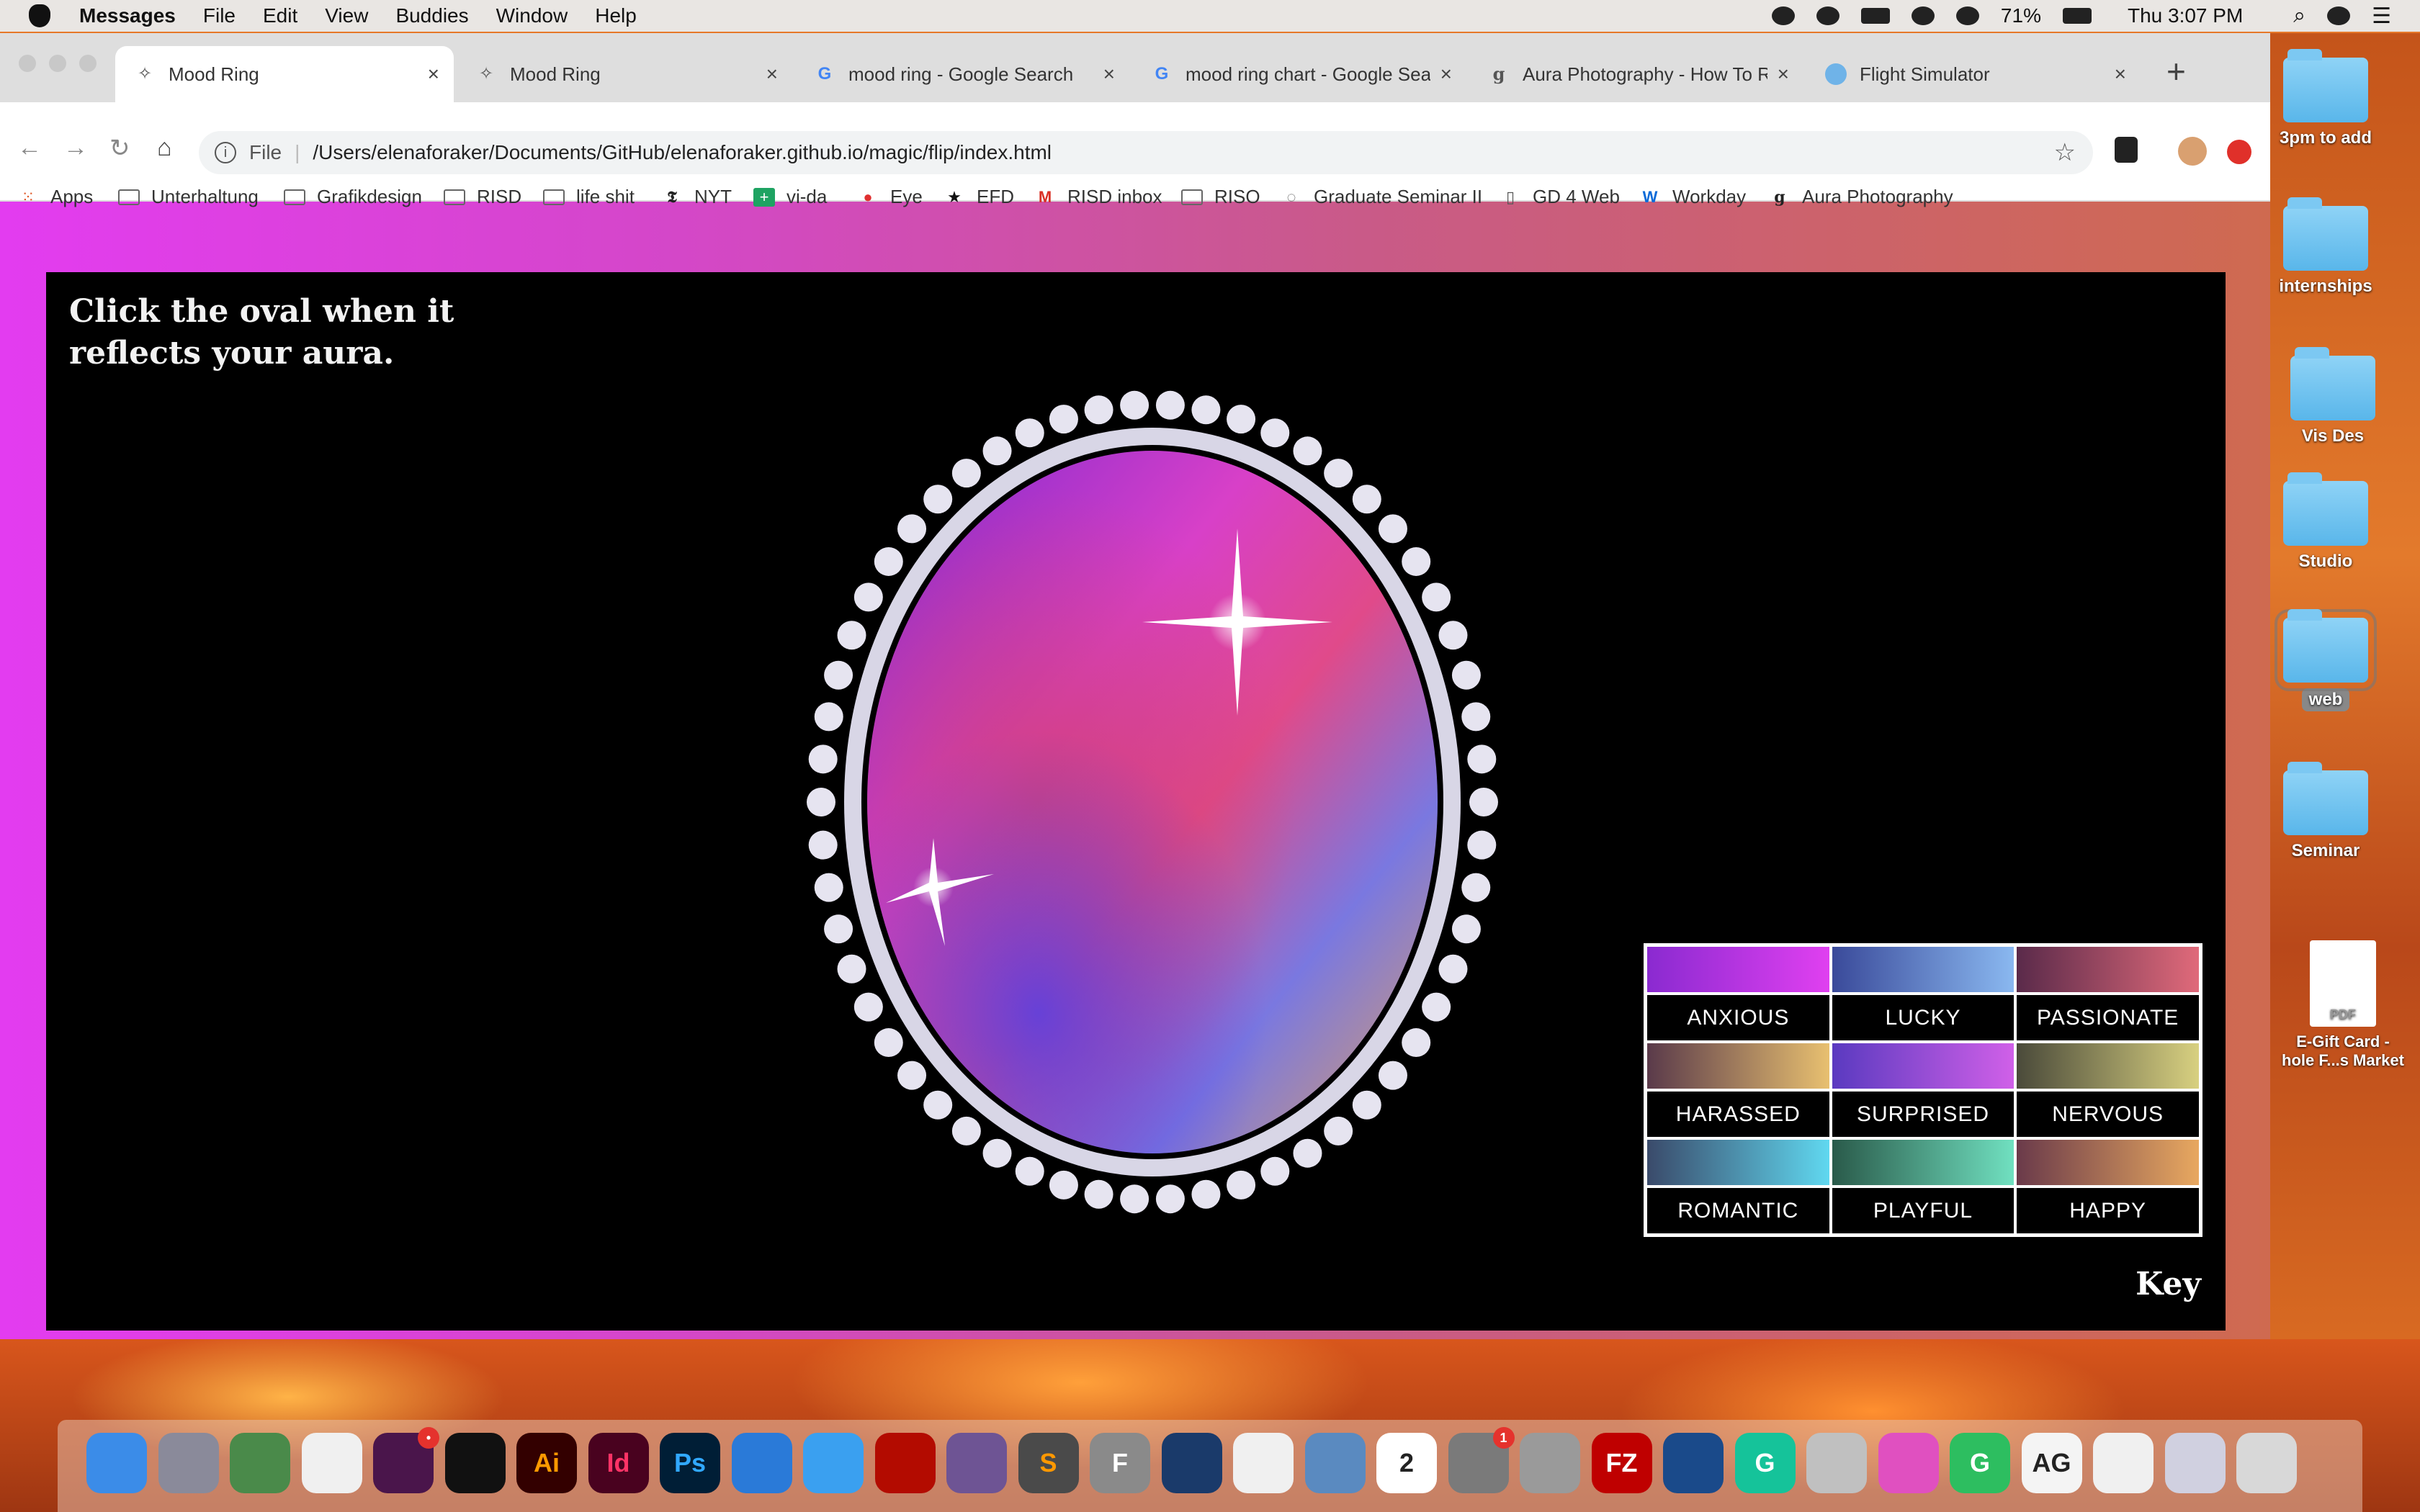 Image resolution: width=2420 pixels, height=1512 pixels. Describe the element at coordinates (27, 63) in the screenshot. I see `close-window-button` at that location.